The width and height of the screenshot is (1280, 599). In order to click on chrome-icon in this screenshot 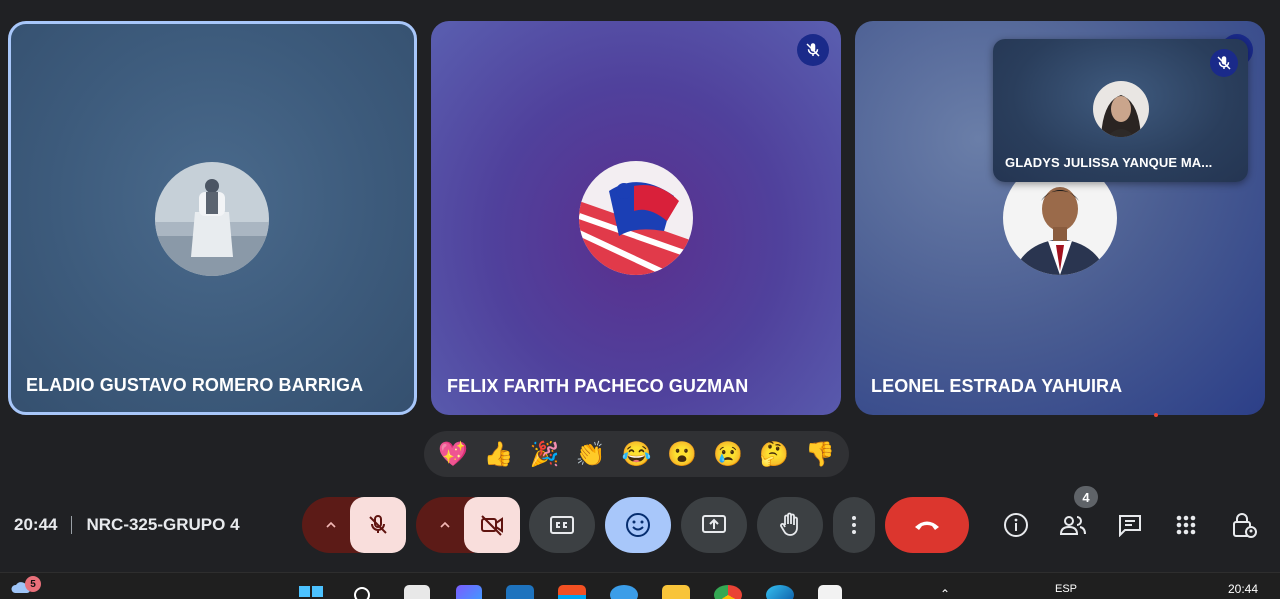, I will do `click(728, 592)`.